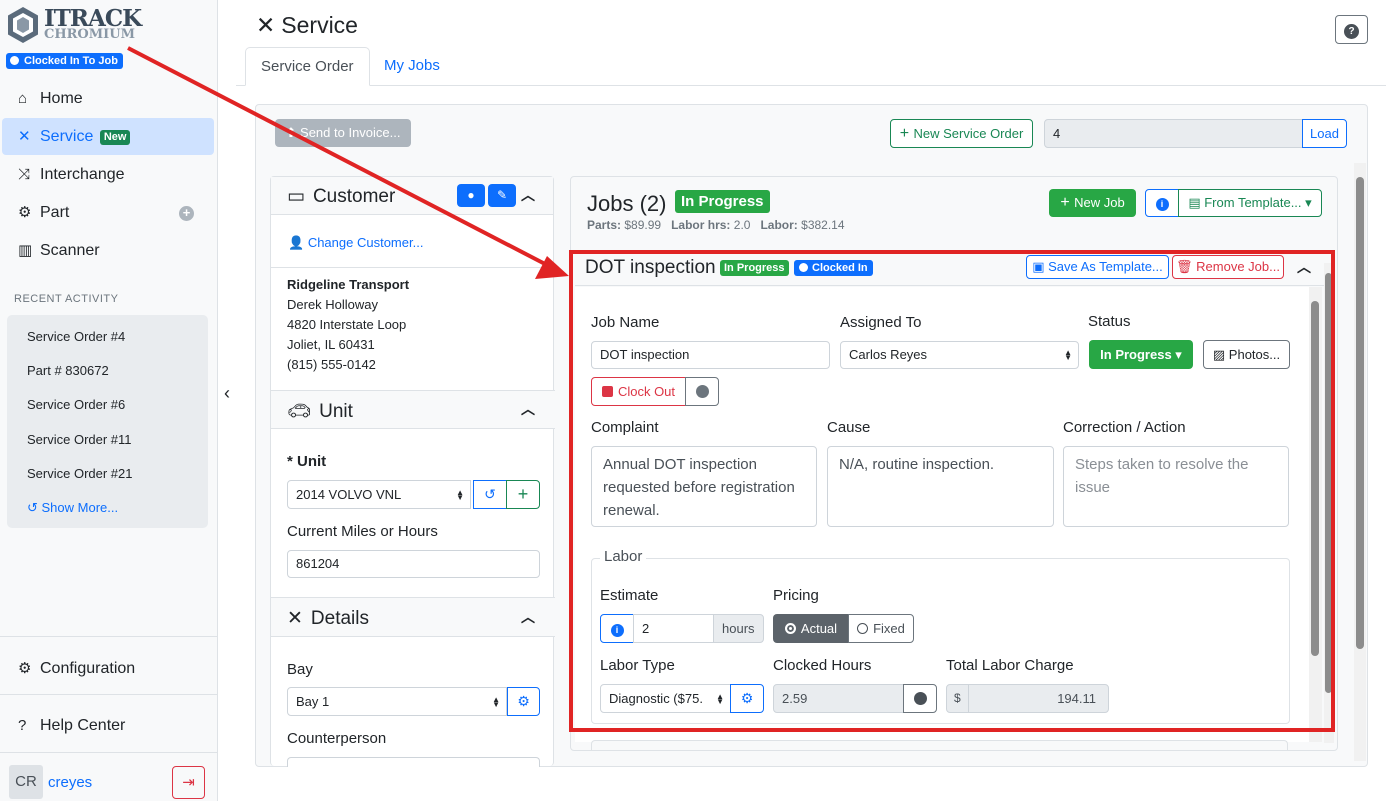 This screenshot has height=801, width=1386. I want to click on assigned-to-value: Carlos Reyes, so click(888, 354).